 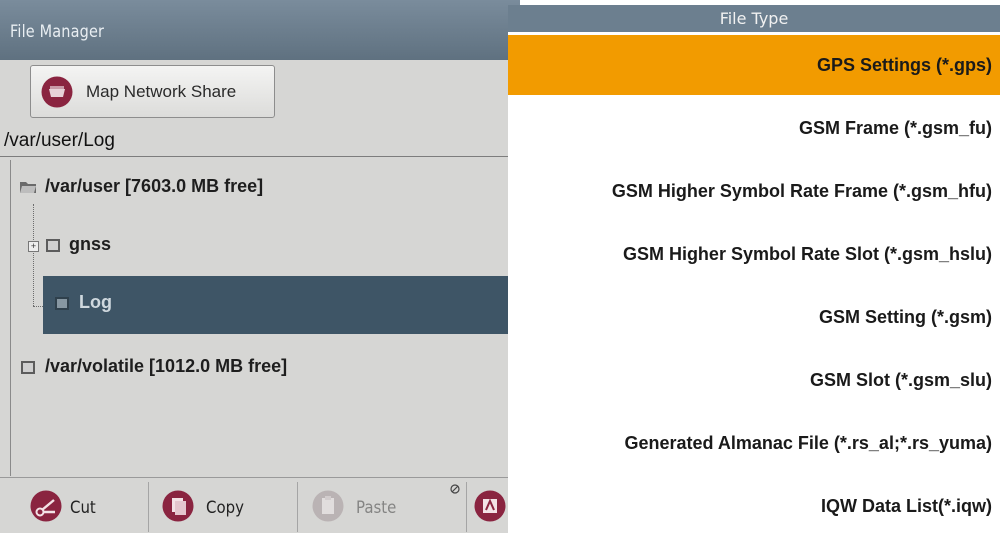 What do you see at coordinates (33, 246) in the screenshot?
I see `expand-toggle: +` at bounding box center [33, 246].